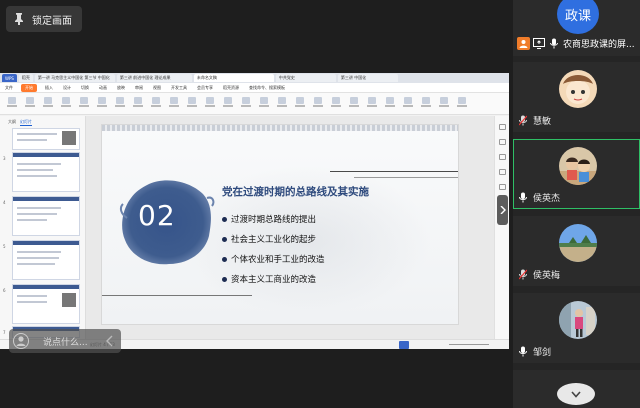 Image resolution: width=640 pixels, height=408 pixels. Describe the element at coordinates (502, 210) in the screenshot. I see `side-collapse-handle` at that location.